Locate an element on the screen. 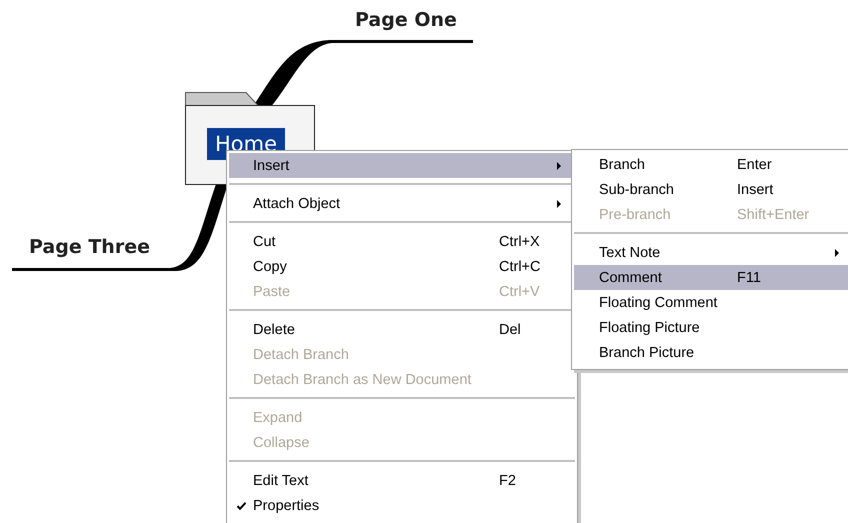  menu-item: Edit Text F2 is located at coordinates (402, 480).